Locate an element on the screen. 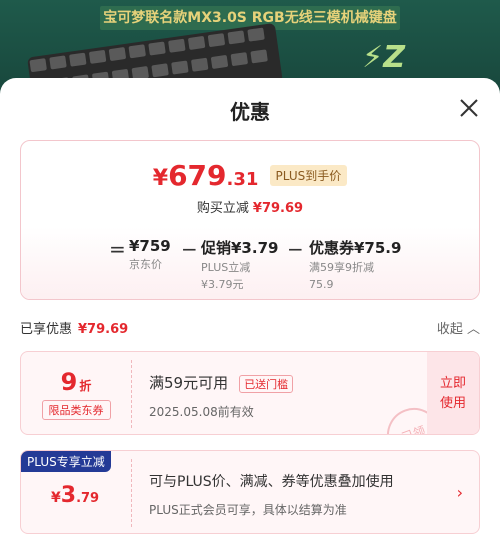 This screenshot has width=500, height=554. plus-value-dec: .79 is located at coordinates (88, 498).